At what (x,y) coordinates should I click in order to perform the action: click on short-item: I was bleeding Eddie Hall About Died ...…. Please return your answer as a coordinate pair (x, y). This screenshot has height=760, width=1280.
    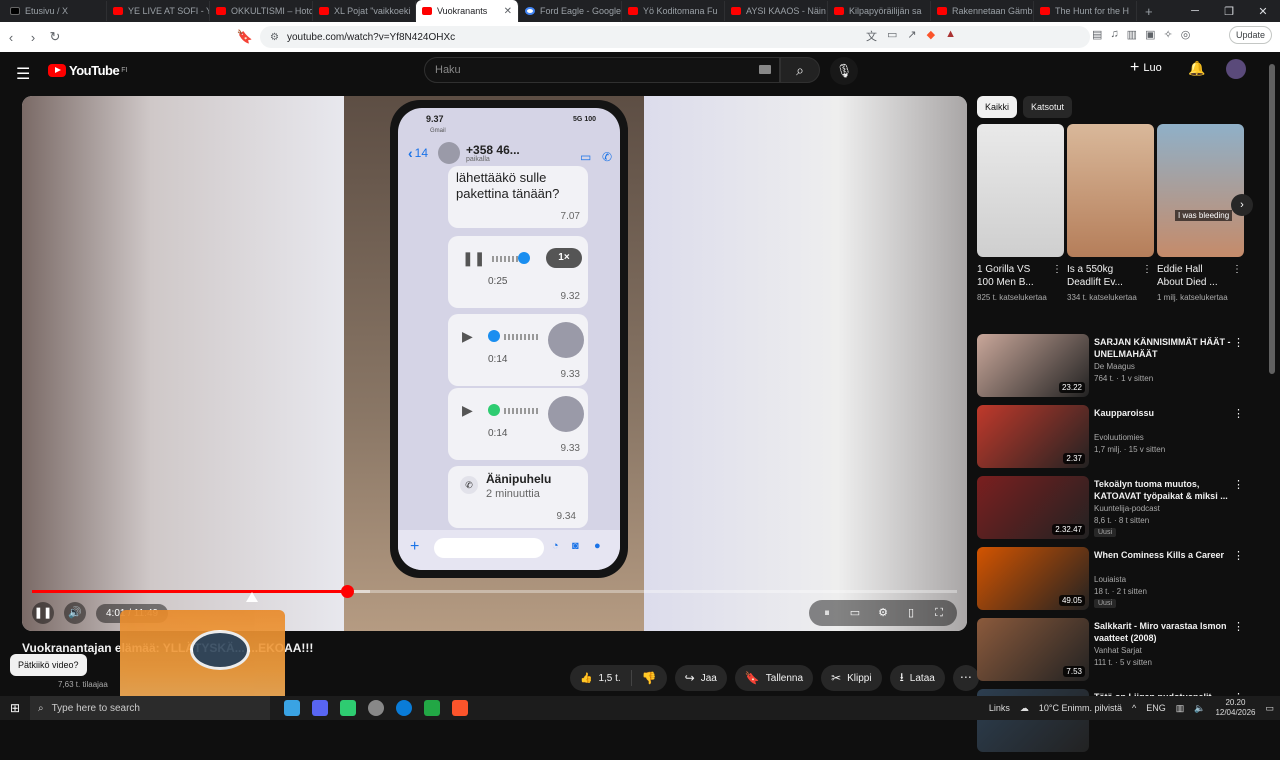
    Looking at the image, I should click on (1200, 213).